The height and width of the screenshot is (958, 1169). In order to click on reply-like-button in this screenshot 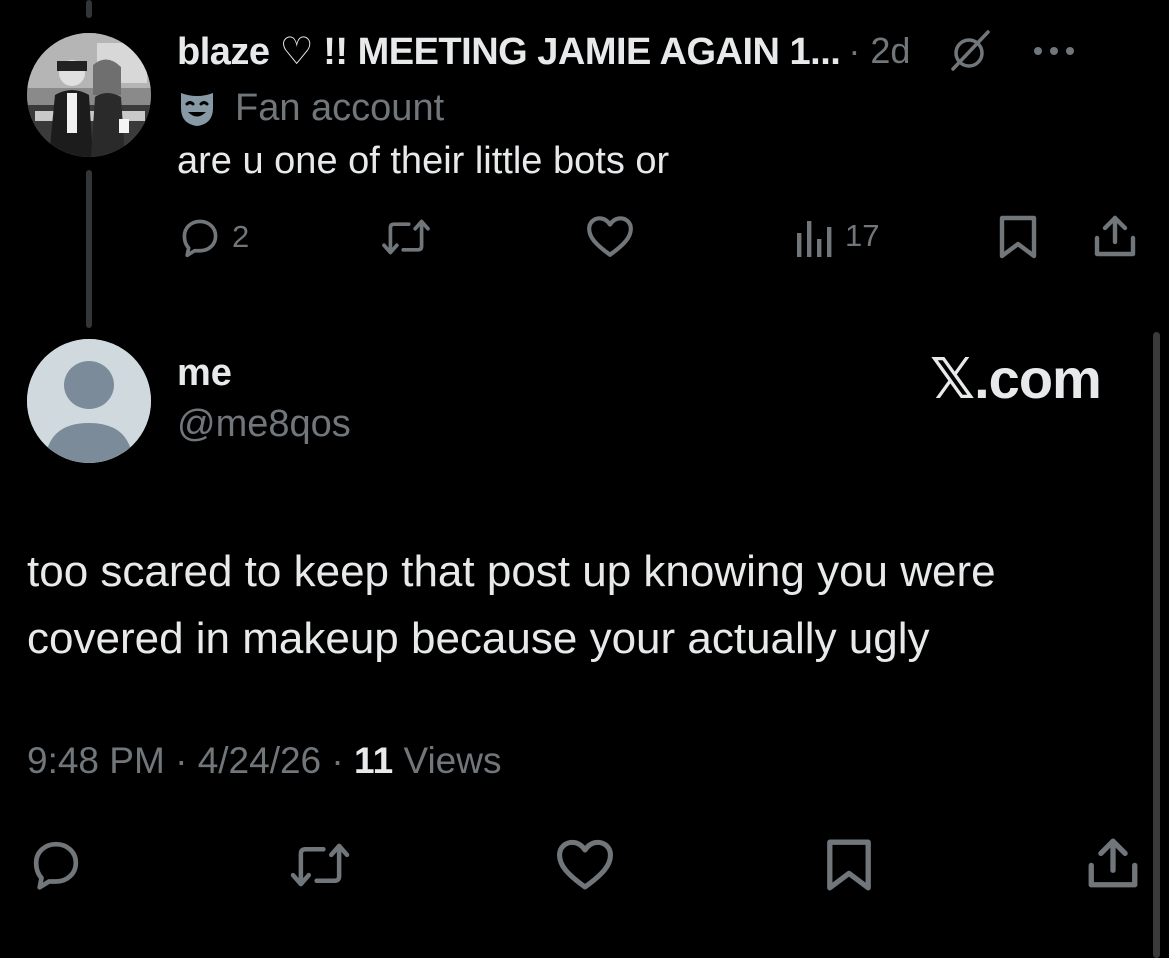, I will do `click(610, 236)`.